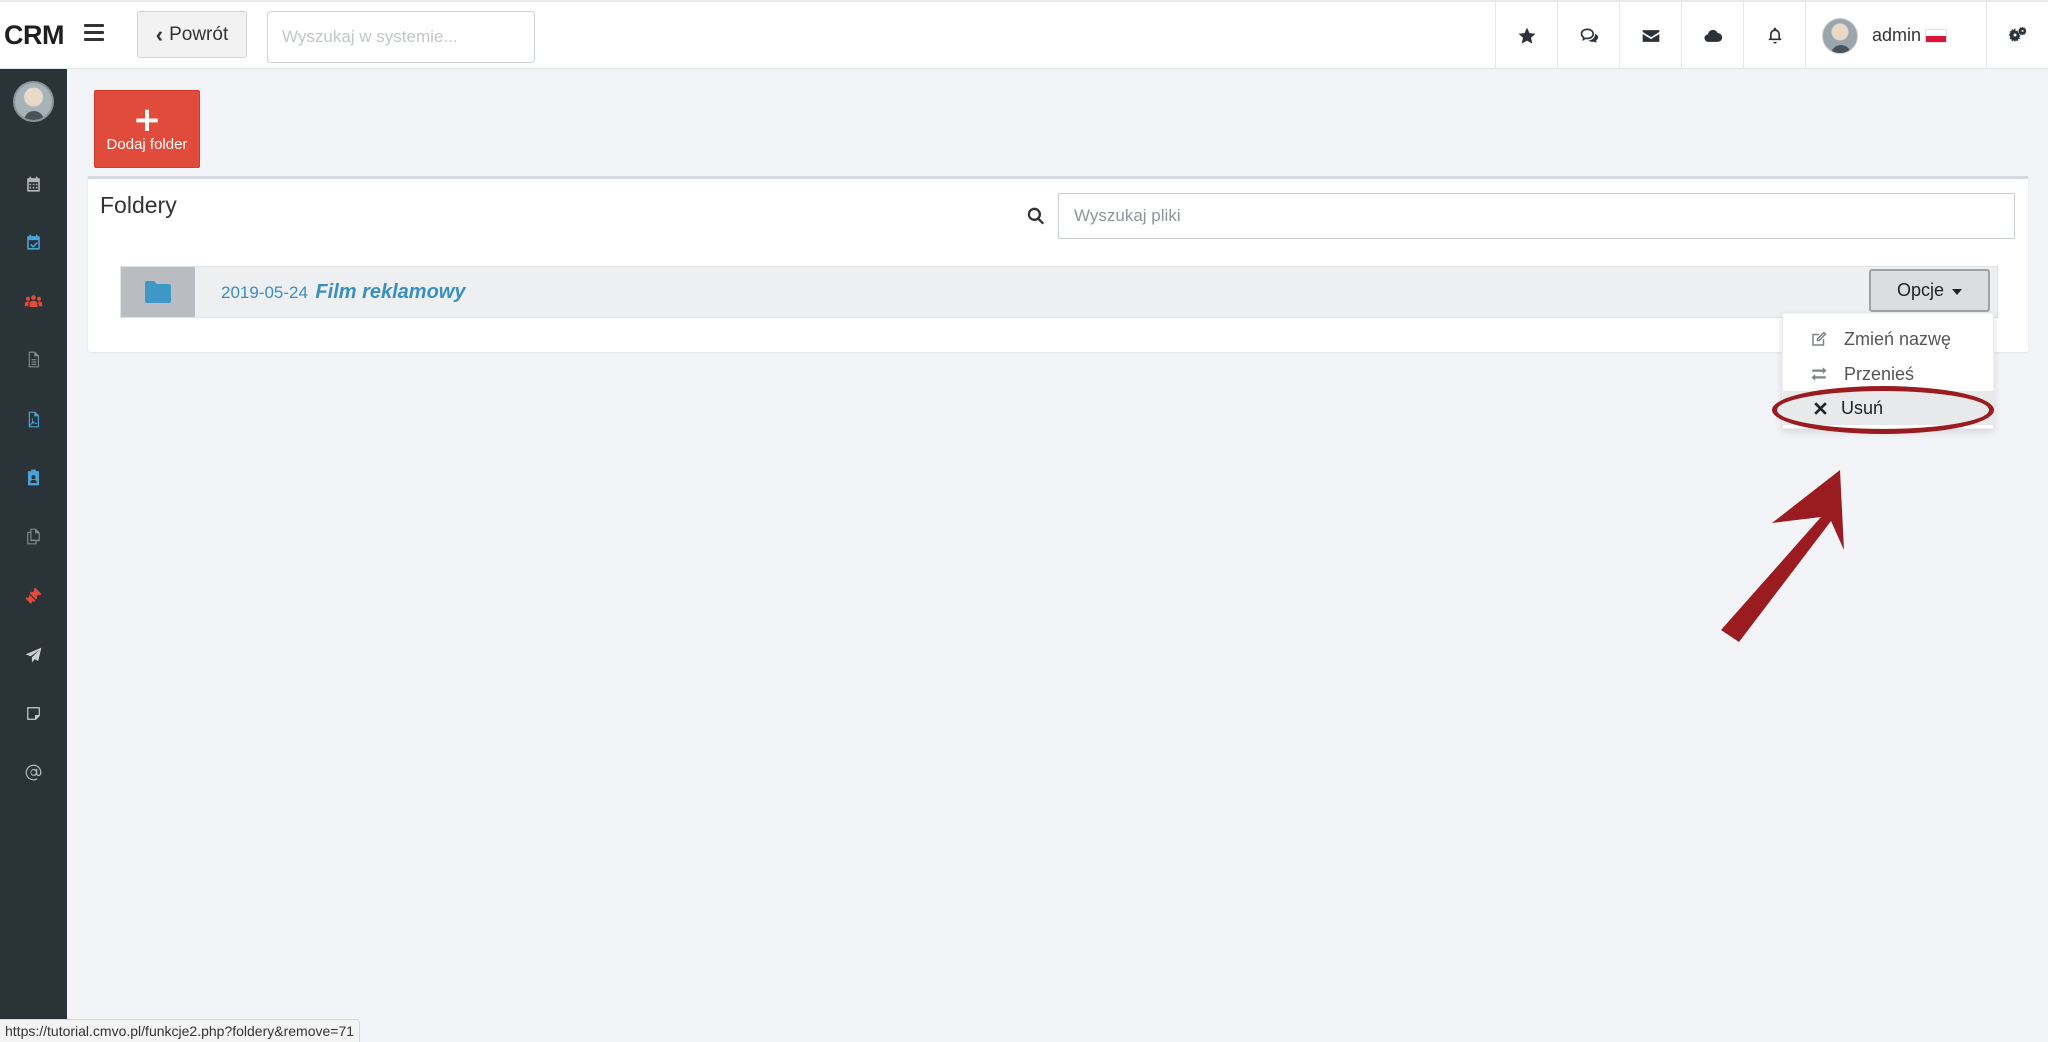 The height and width of the screenshot is (1042, 2048). Describe the element at coordinates (1059, 292) in the screenshot. I see `folder-row: 2019-05-24 Film reklamowy` at that location.